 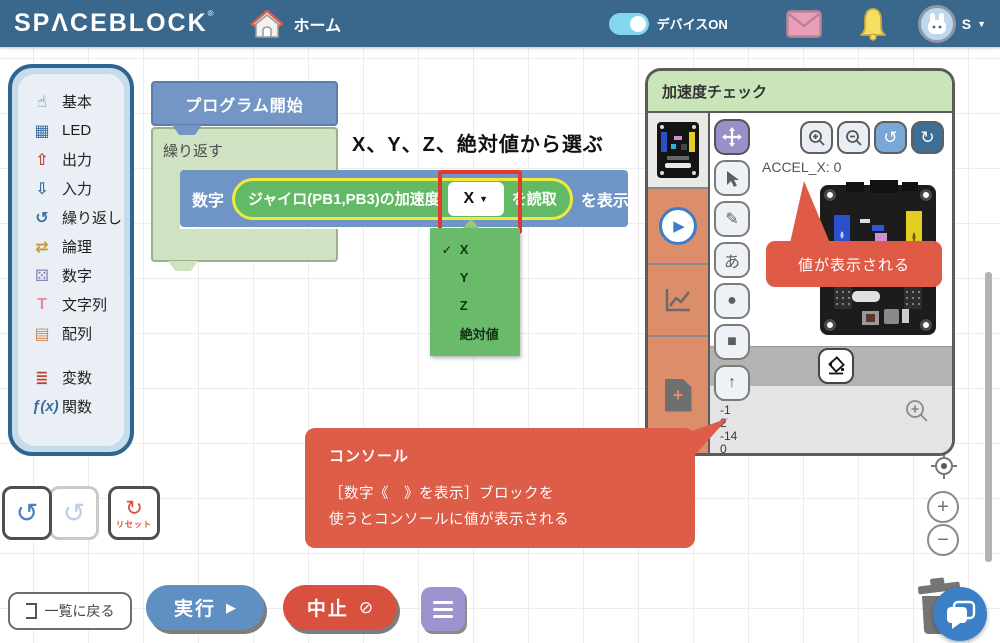 What do you see at coordinates (78, 333) in the screenshot?
I see `sidebar-item-array: ▤ 配列` at bounding box center [78, 333].